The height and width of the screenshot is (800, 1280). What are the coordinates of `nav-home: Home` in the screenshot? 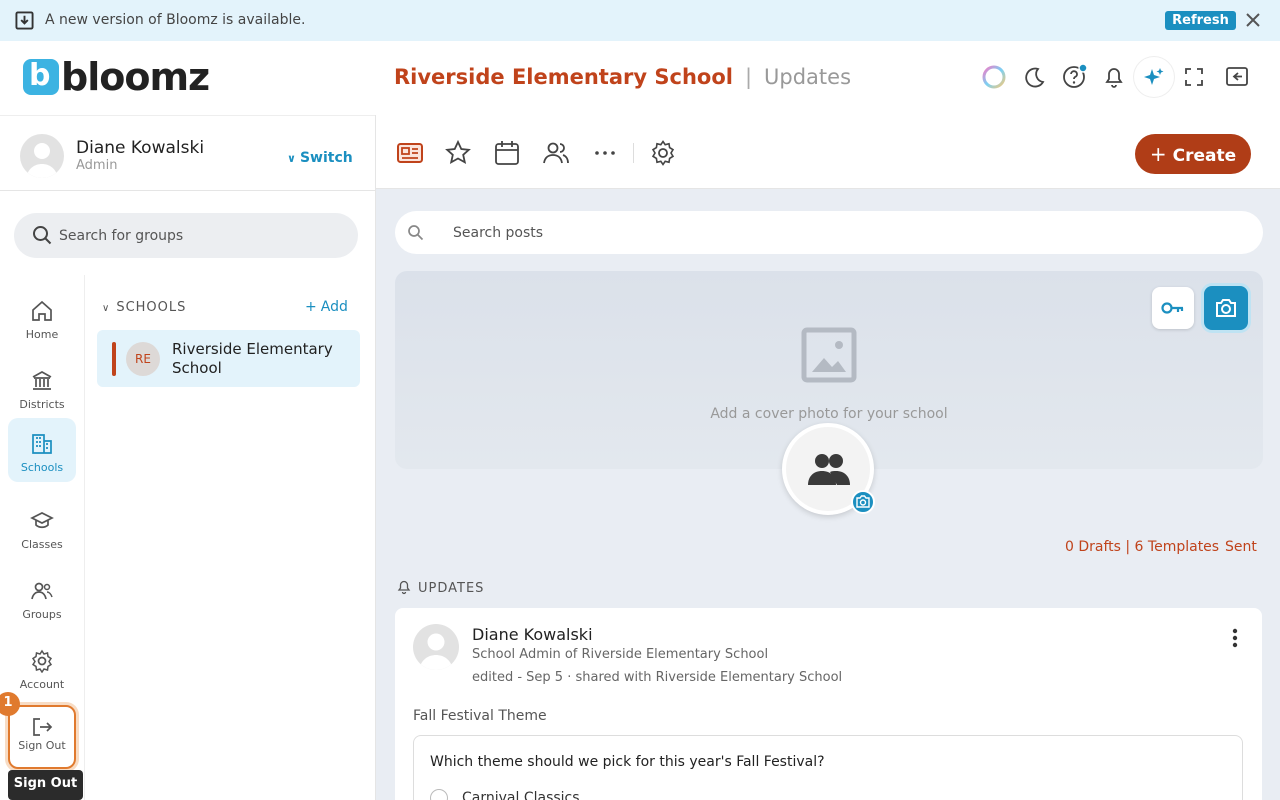 It's located at (42, 317).